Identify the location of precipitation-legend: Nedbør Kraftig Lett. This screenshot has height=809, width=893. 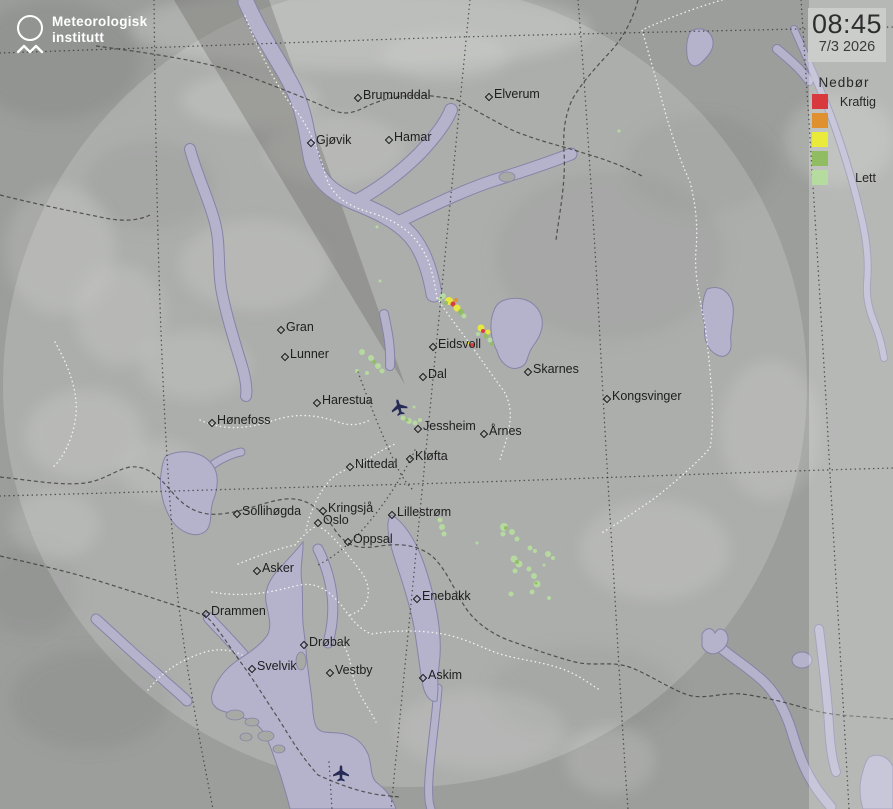
(844, 132).